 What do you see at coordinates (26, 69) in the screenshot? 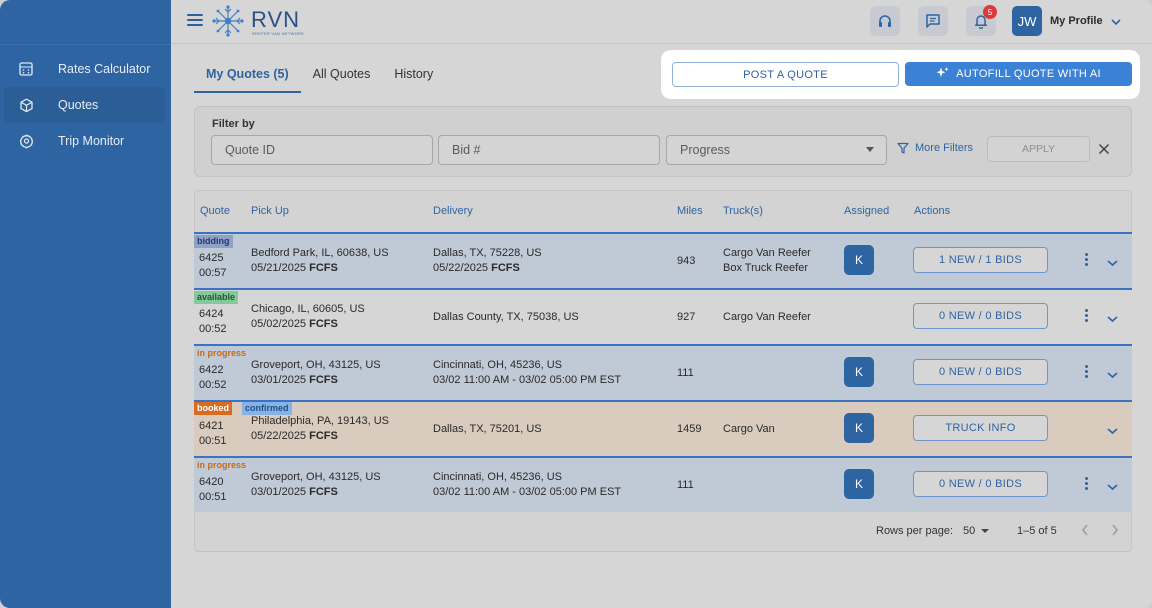
I see `calculator-icon` at bounding box center [26, 69].